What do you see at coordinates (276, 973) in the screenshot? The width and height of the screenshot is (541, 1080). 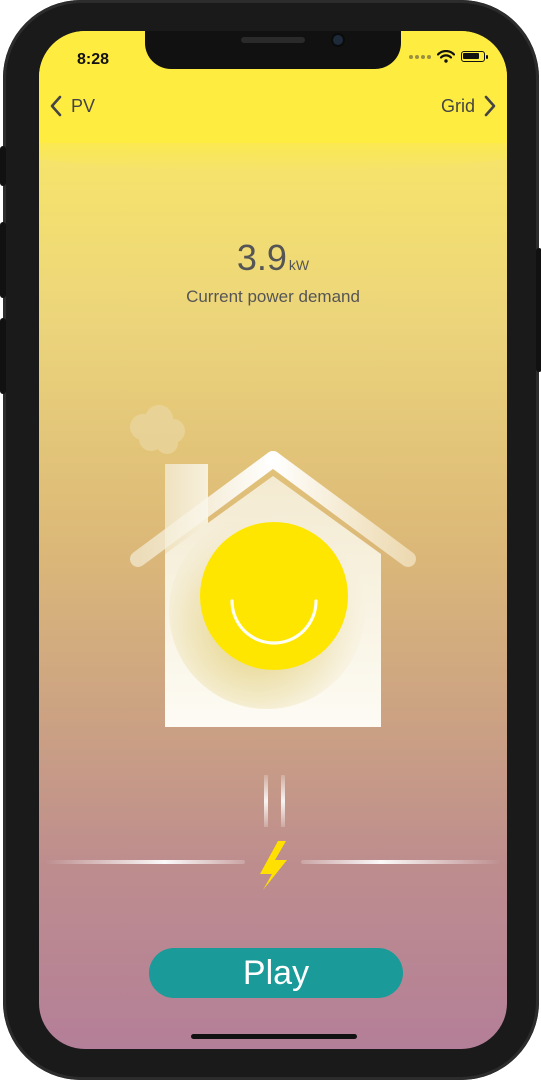 I see `play-button: Play` at bounding box center [276, 973].